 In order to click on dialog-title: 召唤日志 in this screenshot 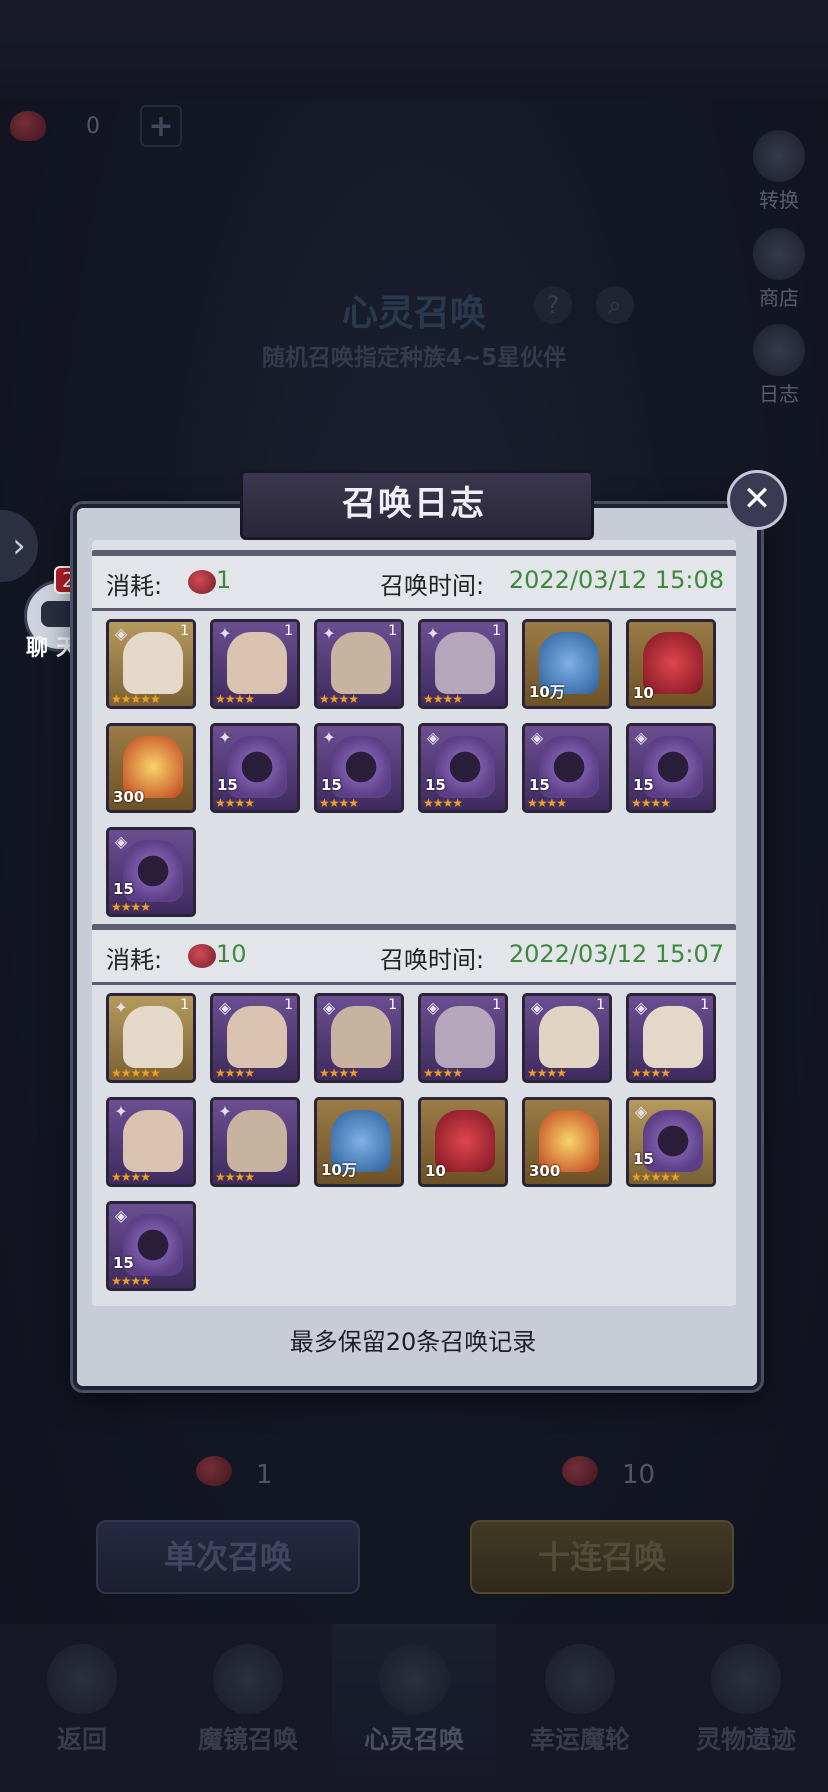, I will do `click(414, 504)`.